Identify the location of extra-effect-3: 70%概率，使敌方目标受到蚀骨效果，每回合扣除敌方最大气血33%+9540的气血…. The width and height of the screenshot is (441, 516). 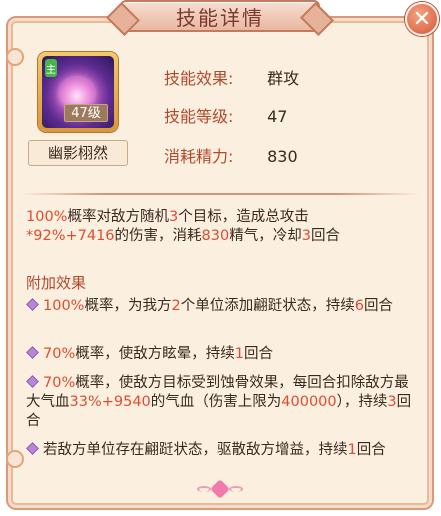
(223, 402).